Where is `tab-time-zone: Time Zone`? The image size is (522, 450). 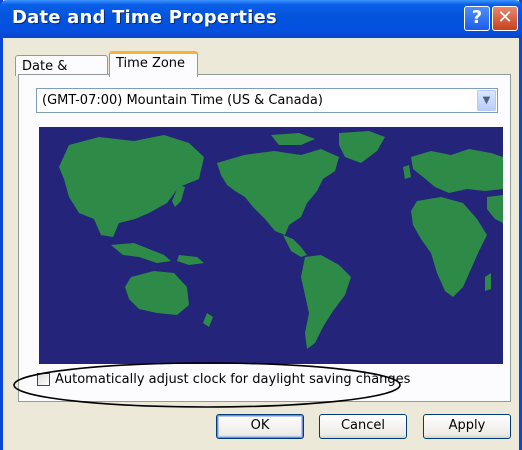 tab-time-zone: Time Zone is located at coordinates (153, 64).